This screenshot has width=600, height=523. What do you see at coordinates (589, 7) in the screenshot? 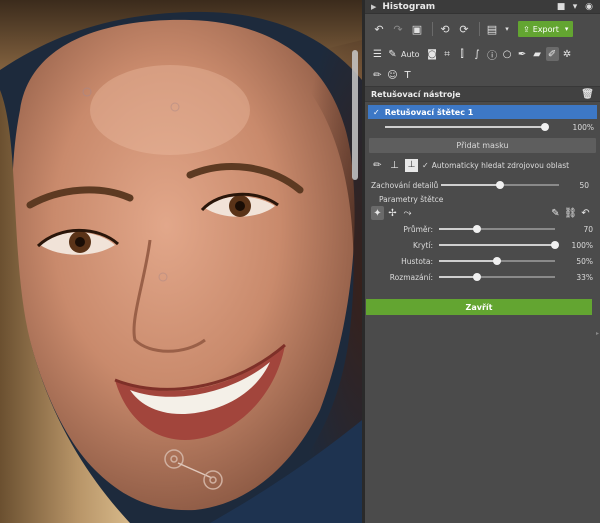
I see `settings-circle-icon: ◉` at bounding box center [589, 7].